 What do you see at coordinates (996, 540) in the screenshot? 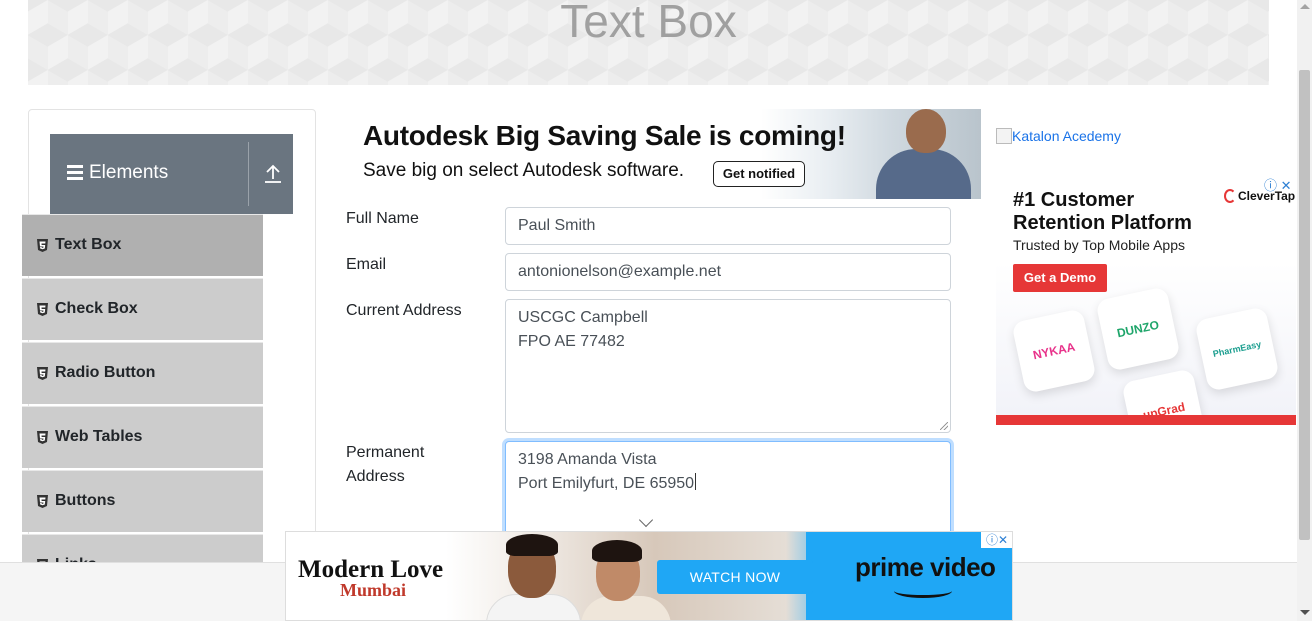
I see `ad-choices-icon: ⓘ✕` at bounding box center [996, 540].